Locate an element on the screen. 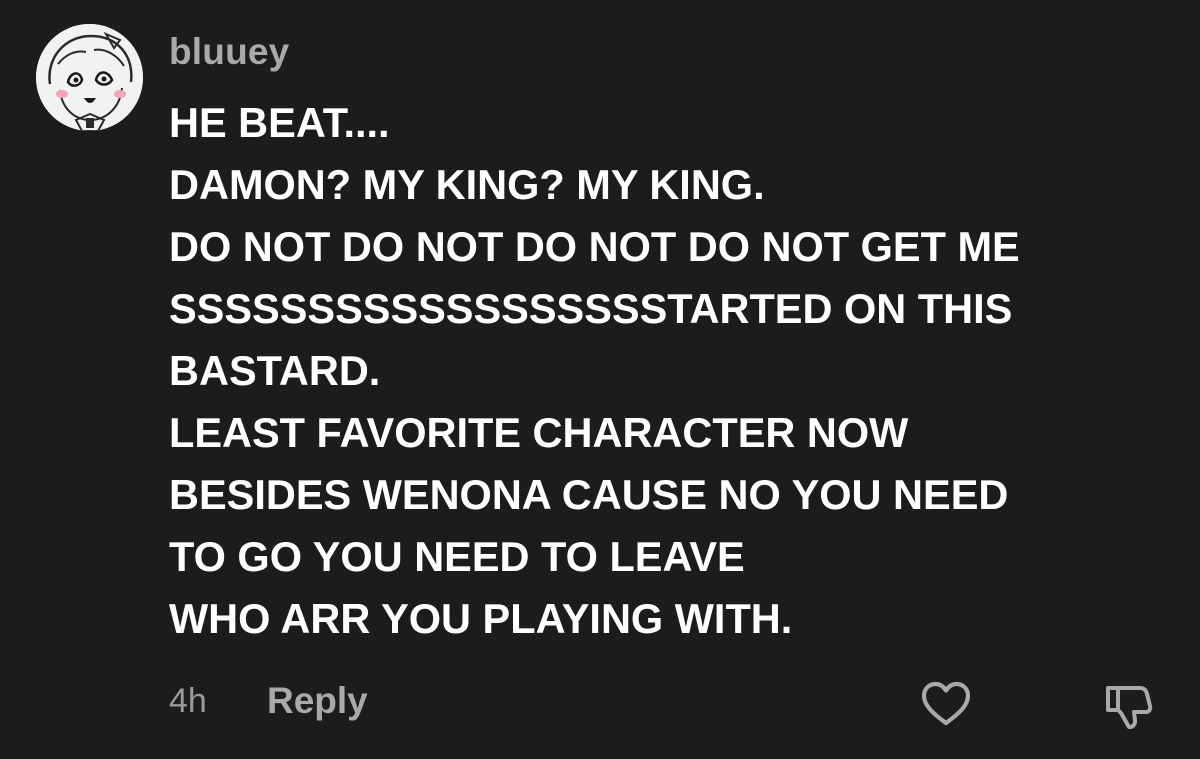 Image resolution: width=1200 pixels, height=759 pixels. comment-line: LEAST FAVORITE CHARACTER NOW is located at coordinates (539, 432).